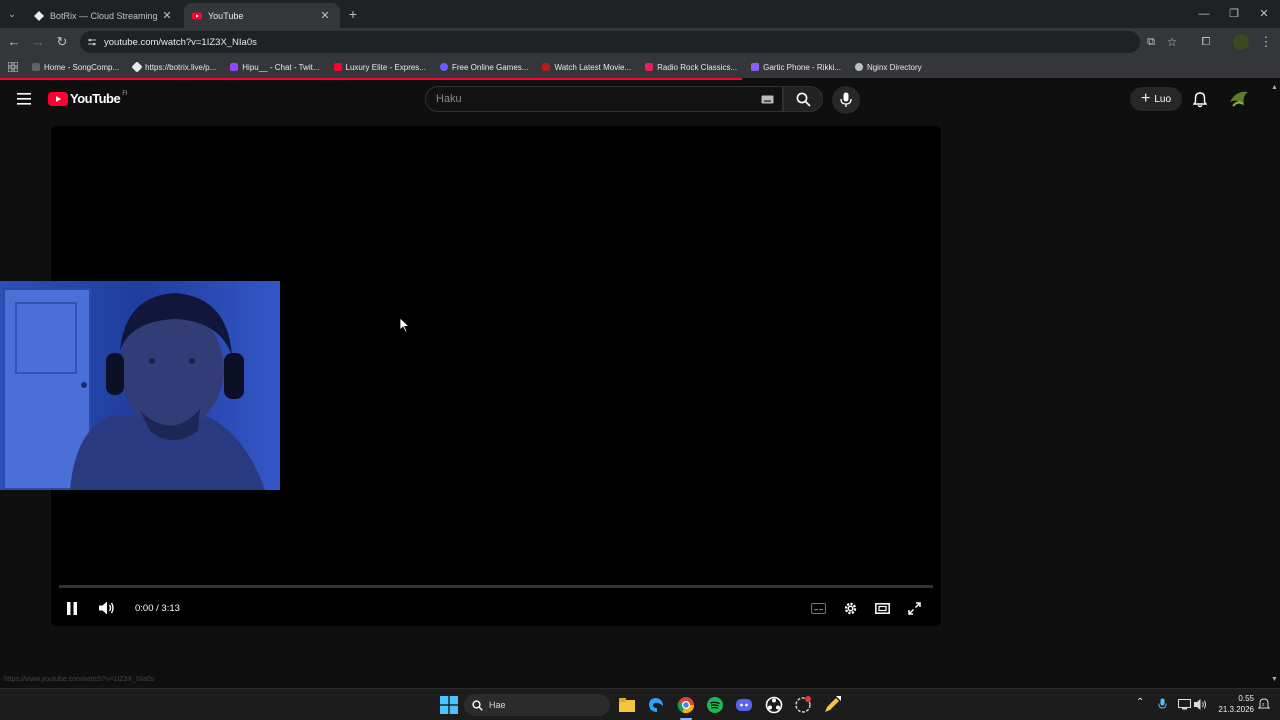 This screenshot has height=720, width=1280. Describe the element at coordinates (38, 42) in the screenshot. I see `forward-button: →` at that location.